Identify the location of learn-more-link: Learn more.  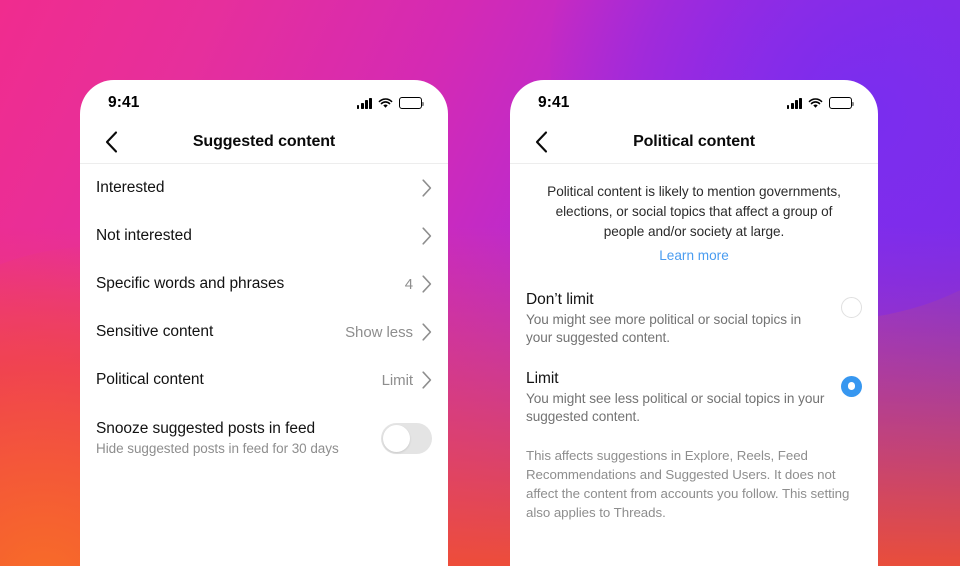
(694, 255).